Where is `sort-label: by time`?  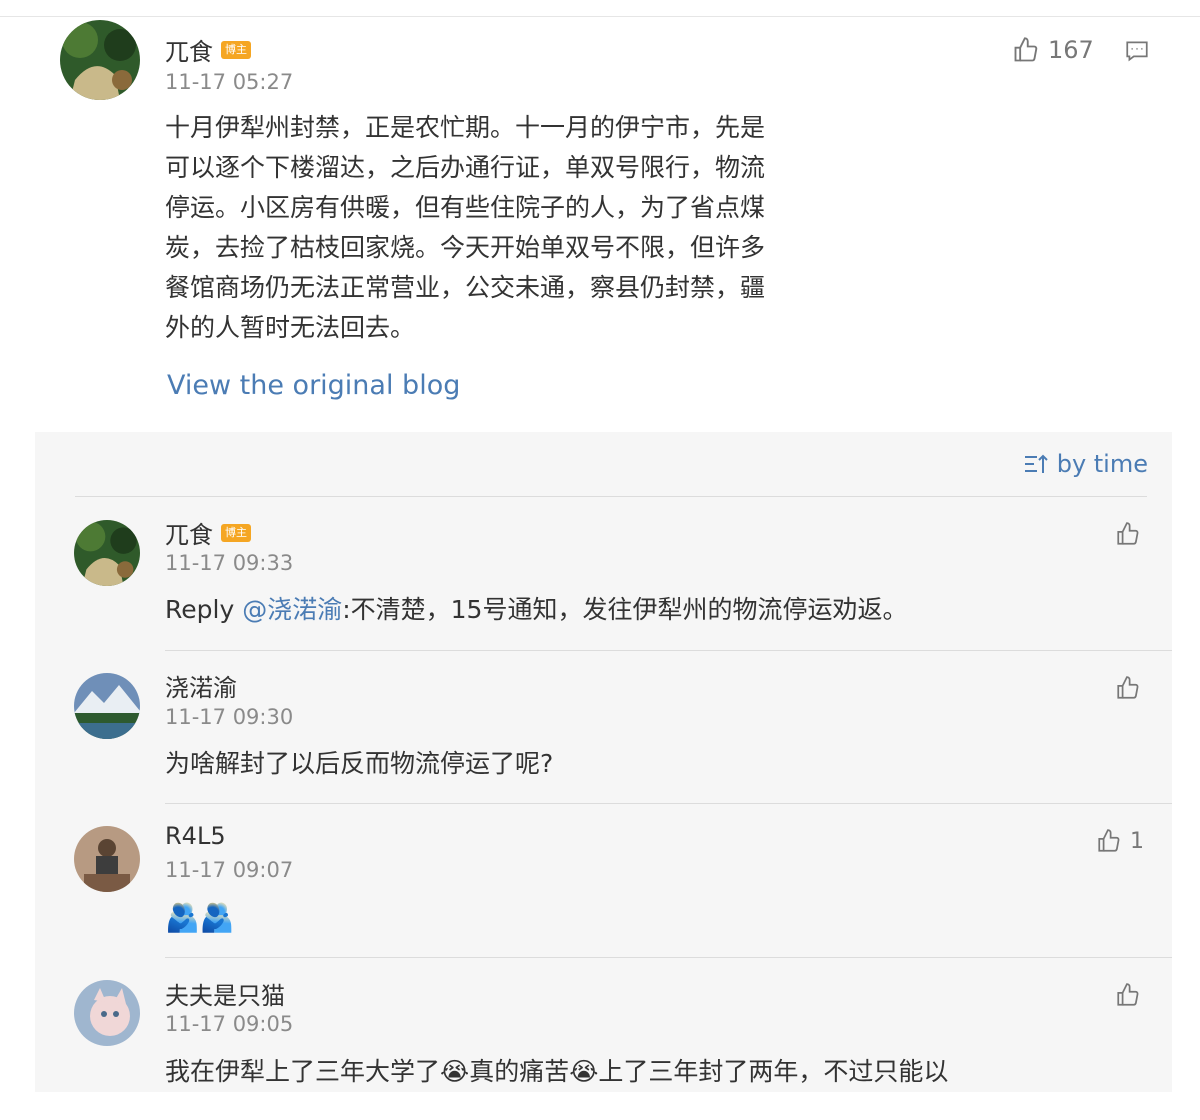 sort-label: by time is located at coordinates (1102, 464).